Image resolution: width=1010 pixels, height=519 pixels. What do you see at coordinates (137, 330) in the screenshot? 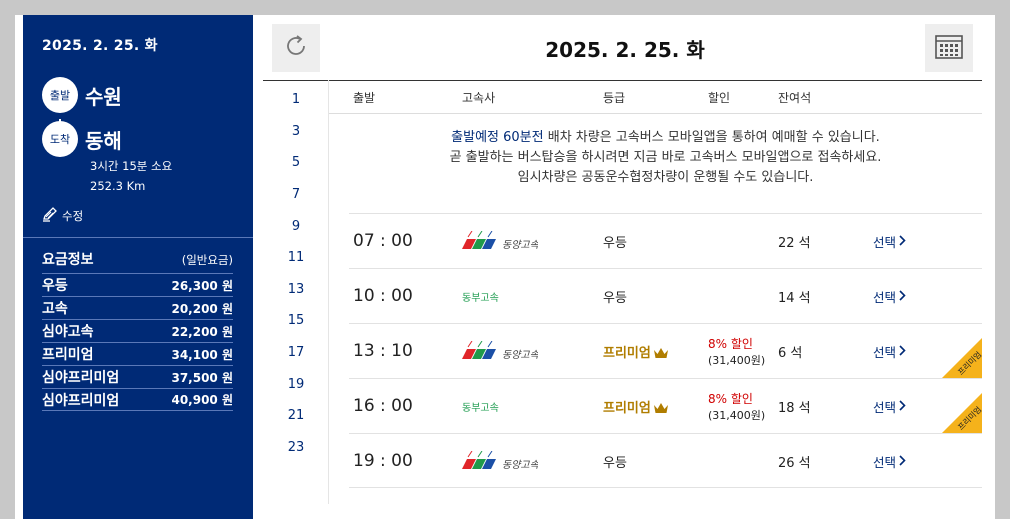
I see `fare-row: 심야고속 22,200 원` at bounding box center [137, 330].